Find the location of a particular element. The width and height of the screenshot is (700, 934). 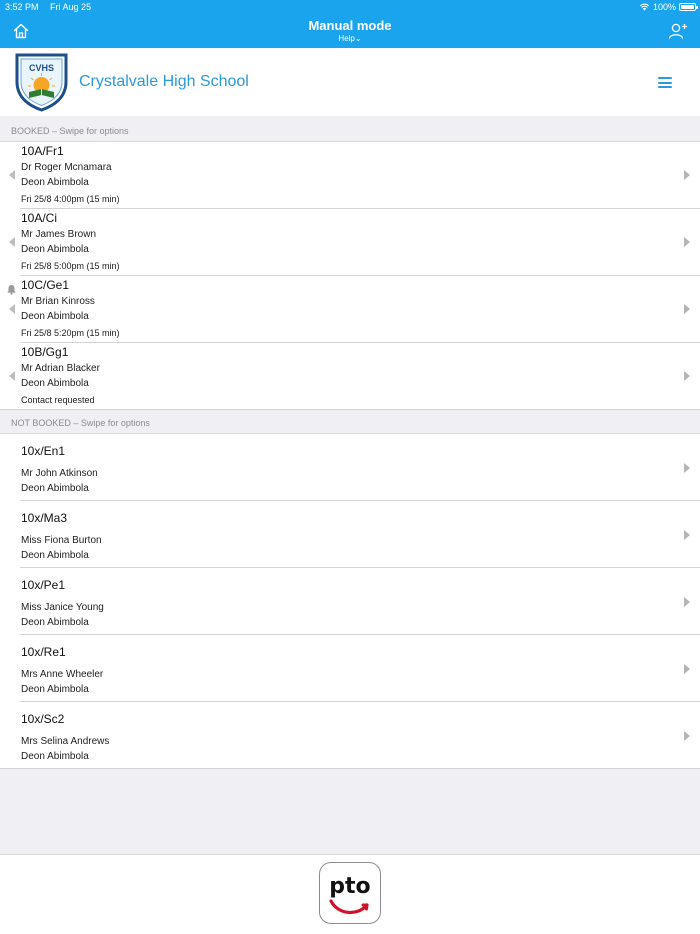

list-item: 10x/Sc2 Mrs Selina Andrews Deon Abimbola is located at coordinates (350, 735).